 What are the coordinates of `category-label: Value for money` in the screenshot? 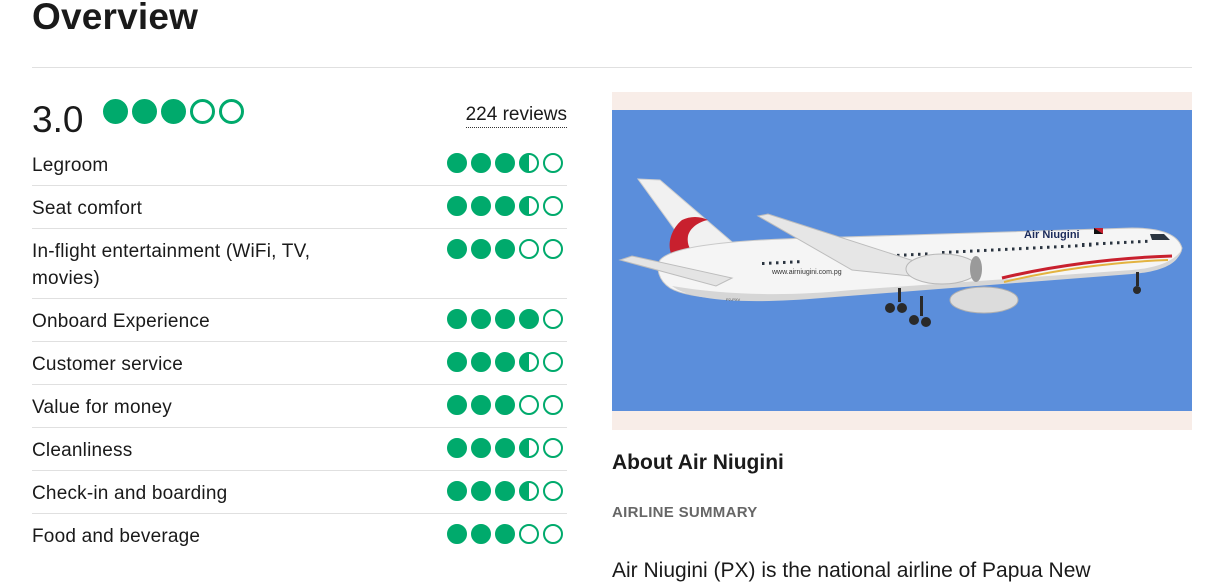 It's located at (102, 407).